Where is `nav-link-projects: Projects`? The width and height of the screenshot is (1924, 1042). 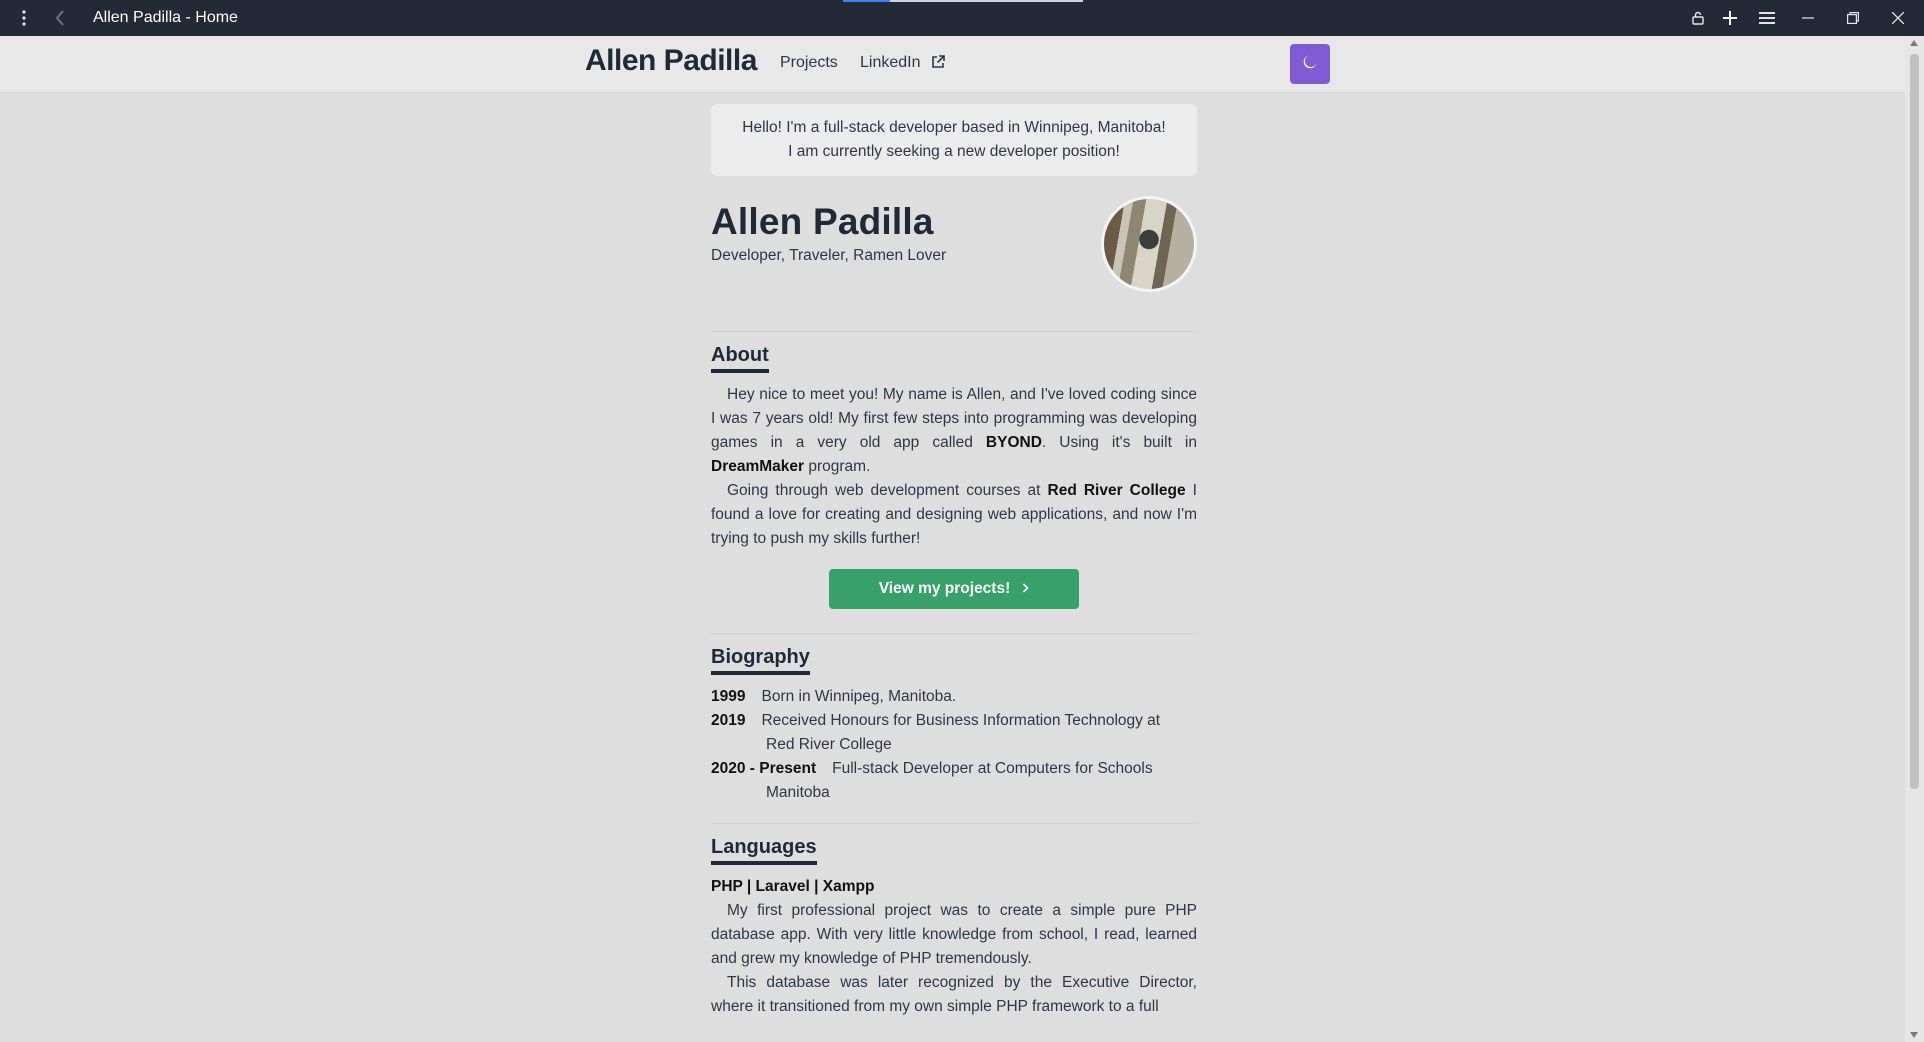 nav-link-projects: Projects is located at coordinates (809, 63).